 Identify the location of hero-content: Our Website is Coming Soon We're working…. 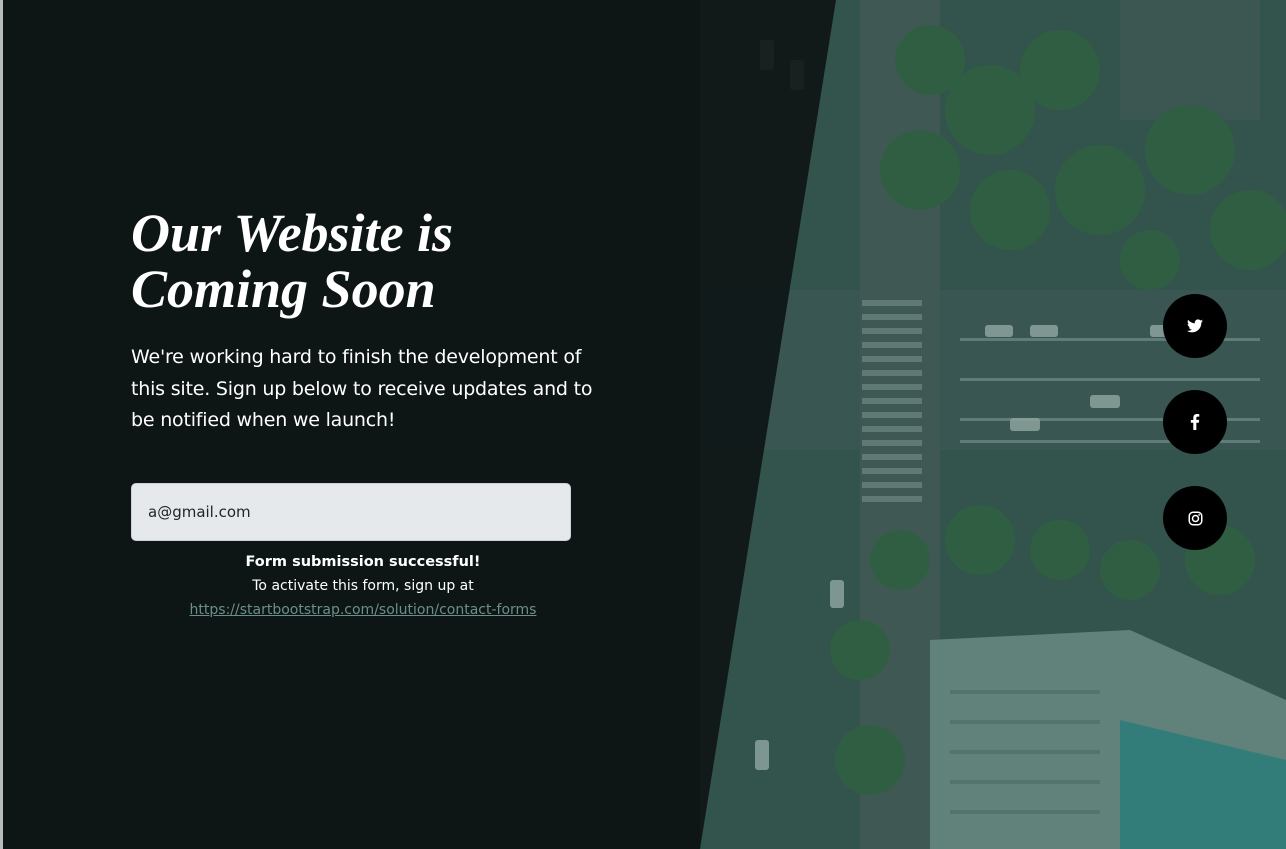
(366, 321).